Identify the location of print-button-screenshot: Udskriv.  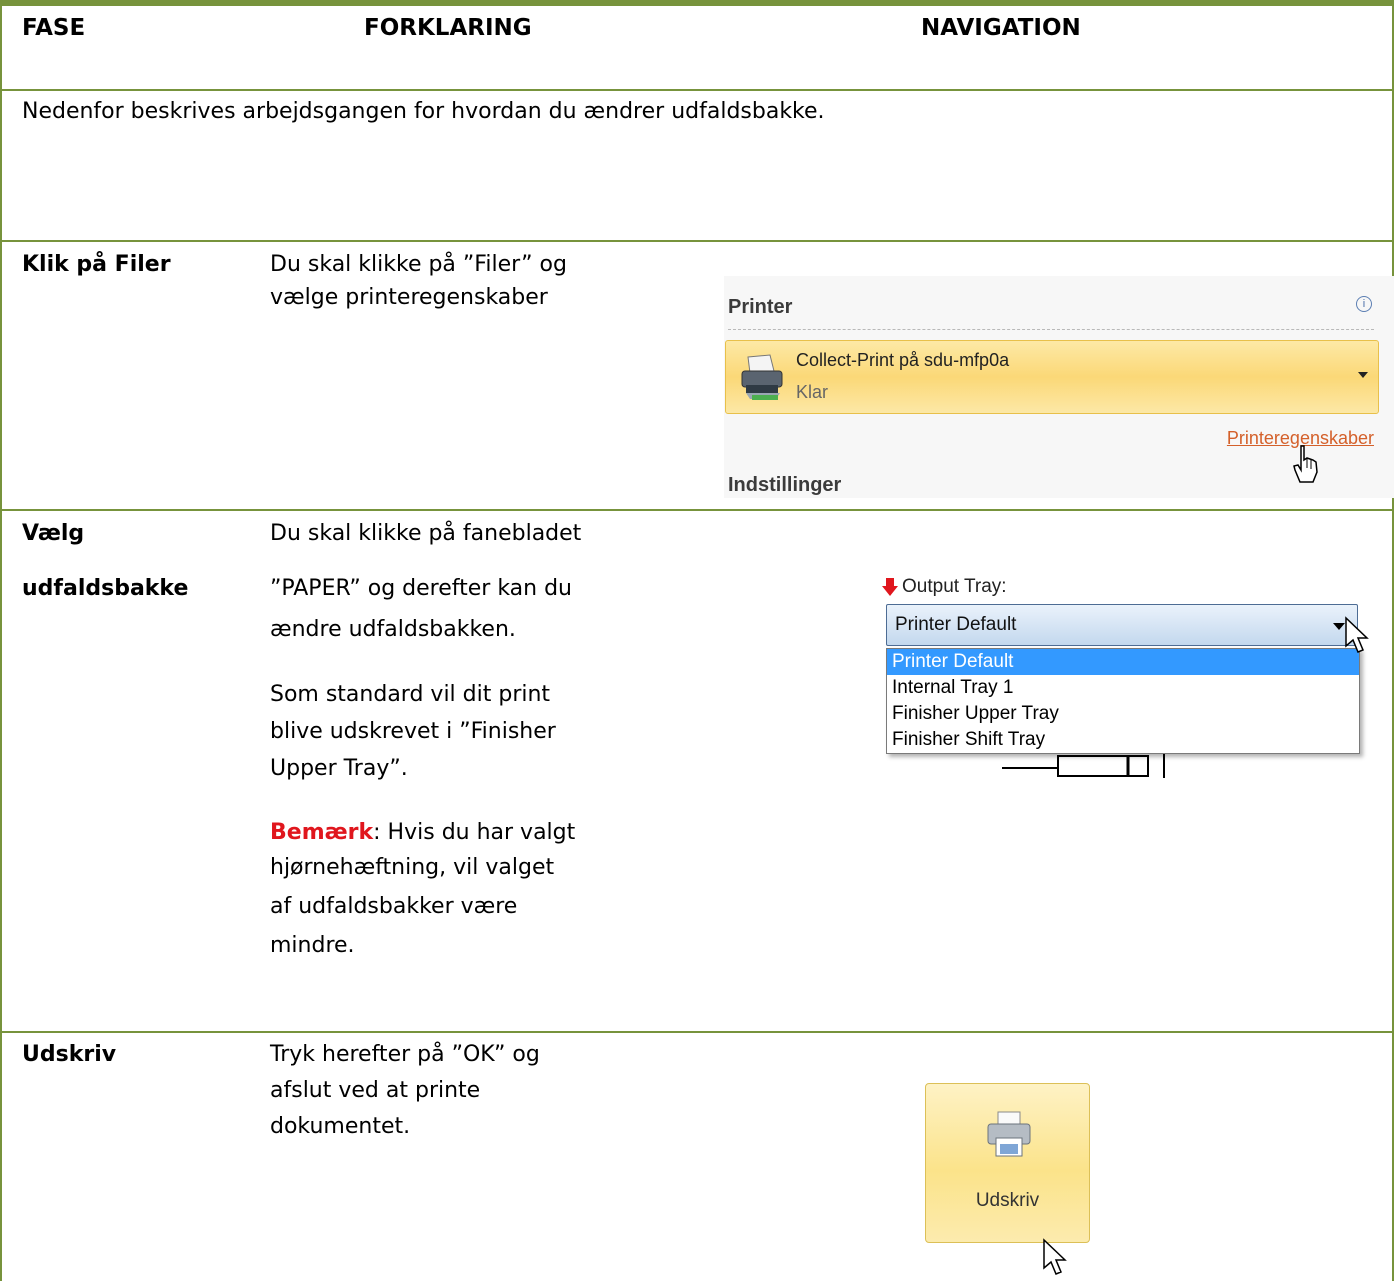
(1010, 1179).